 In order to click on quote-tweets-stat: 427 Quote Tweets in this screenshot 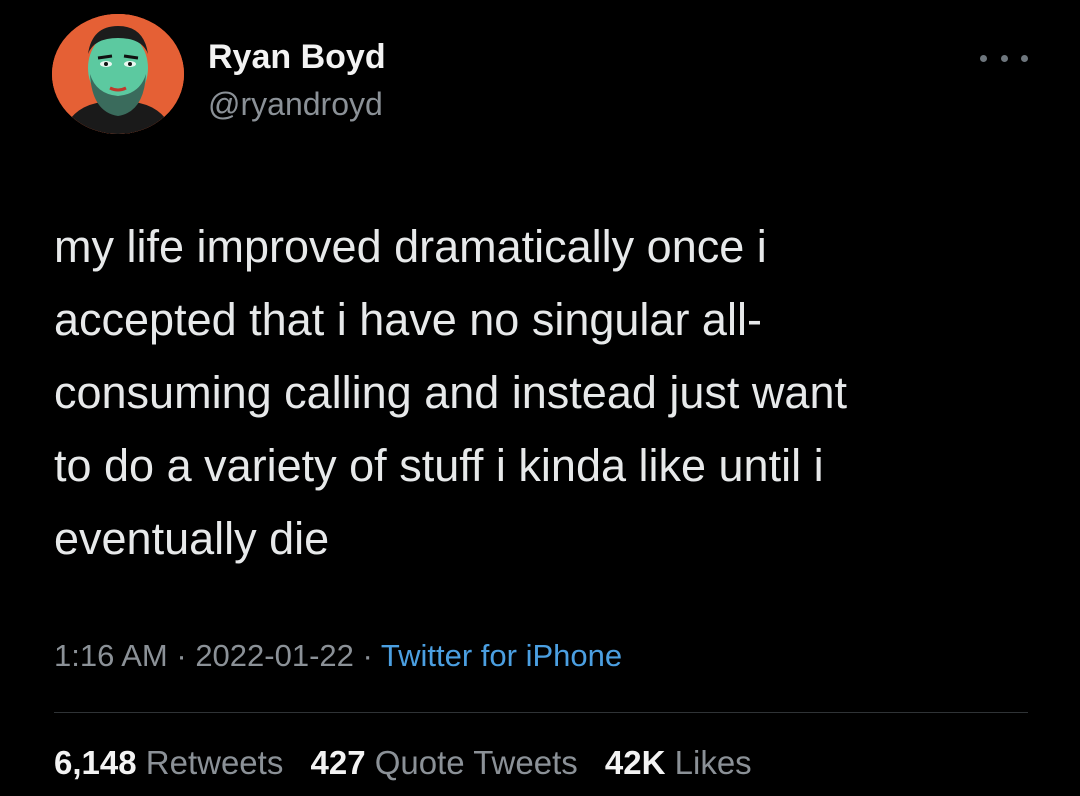, I will do `click(444, 762)`.